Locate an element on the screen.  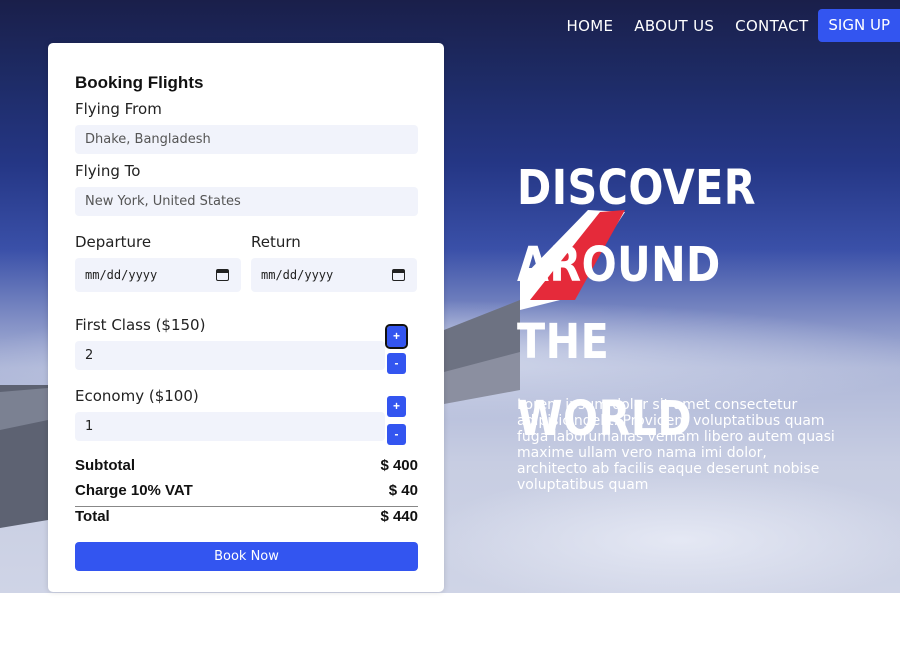
vat-row: Charge 10% VAT $ 40 is located at coordinates (246, 490).